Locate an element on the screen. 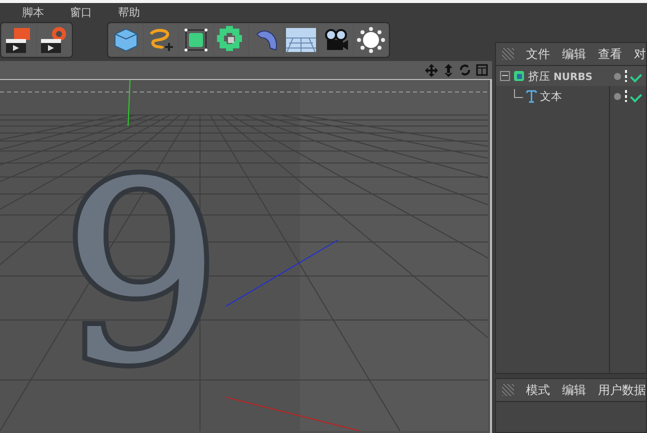 The height and width of the screenshot is (433, 647). object-row: 挤压 NURBS is located at coordinates (571, 76).